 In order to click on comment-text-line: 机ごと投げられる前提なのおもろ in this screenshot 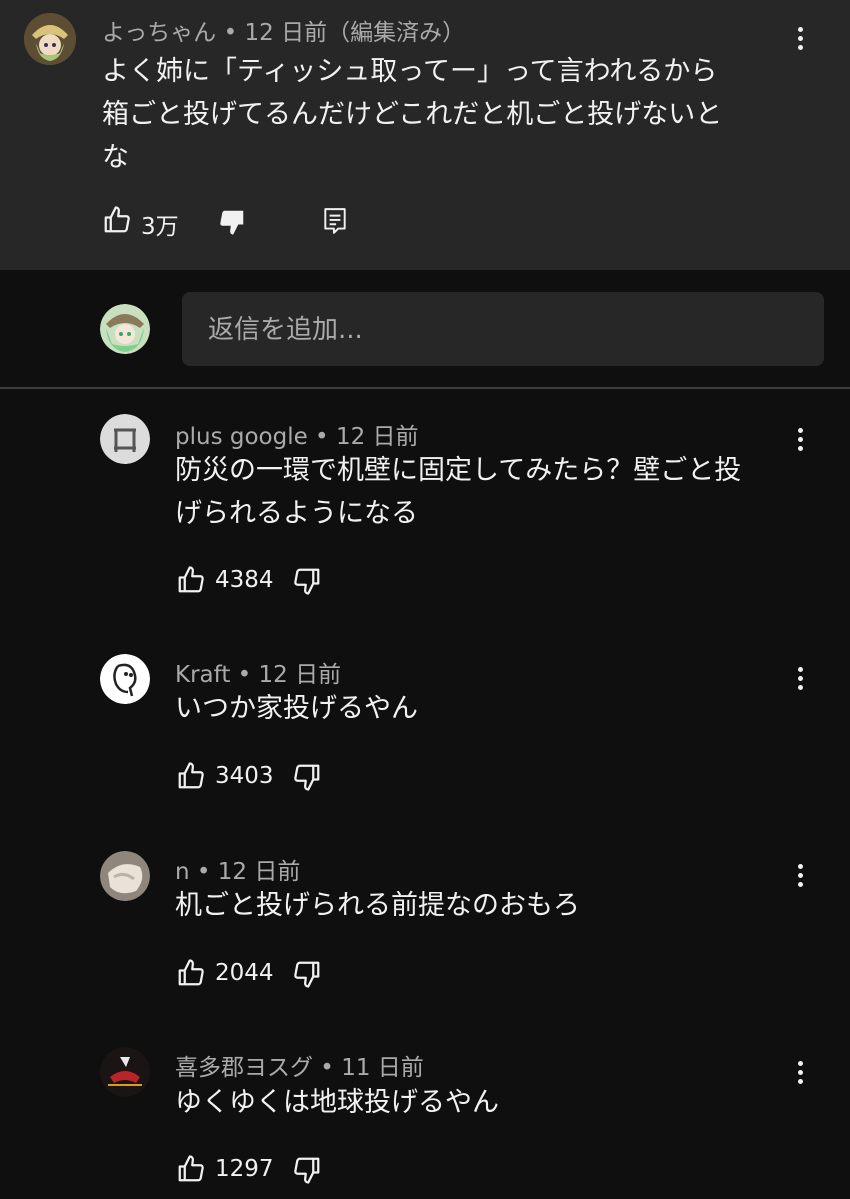, I will do `click(377, 905)`.